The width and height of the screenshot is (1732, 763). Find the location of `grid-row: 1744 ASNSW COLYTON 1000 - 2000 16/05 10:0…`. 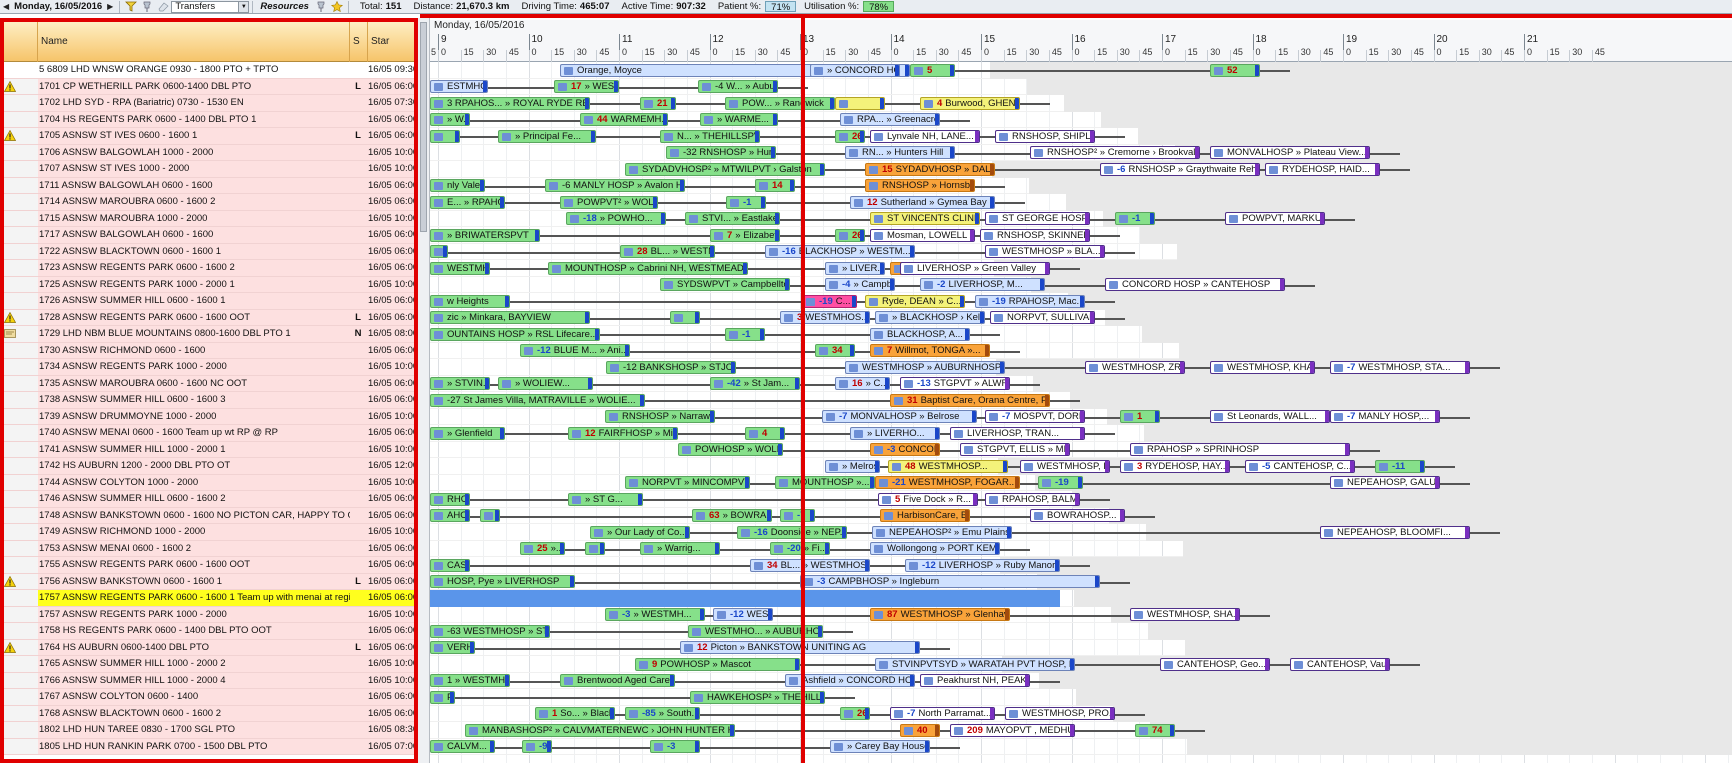

grid-row: 1744 ASNSW COLYTON 1000 - 2000 16/05 10:0… is located at coordinates (208, 482).